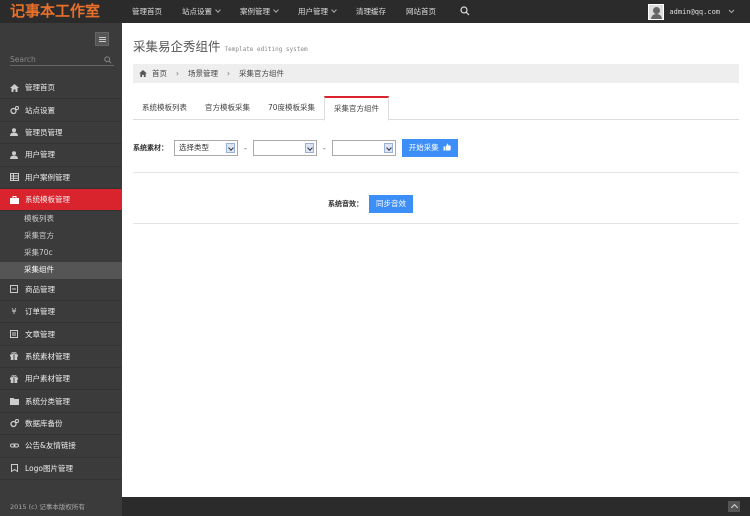  I want to click on bookmark-icon, so click(14, 468).